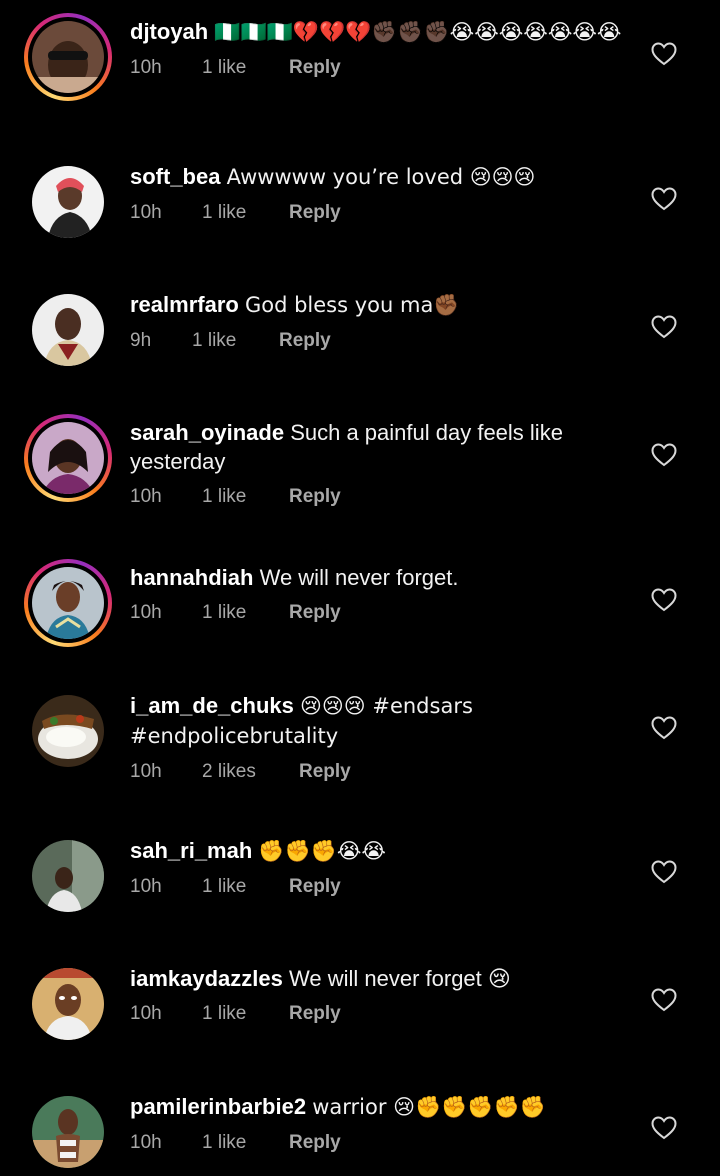  I want to click on comment-text: God bless you ma✊🏾, so click(352, 305).